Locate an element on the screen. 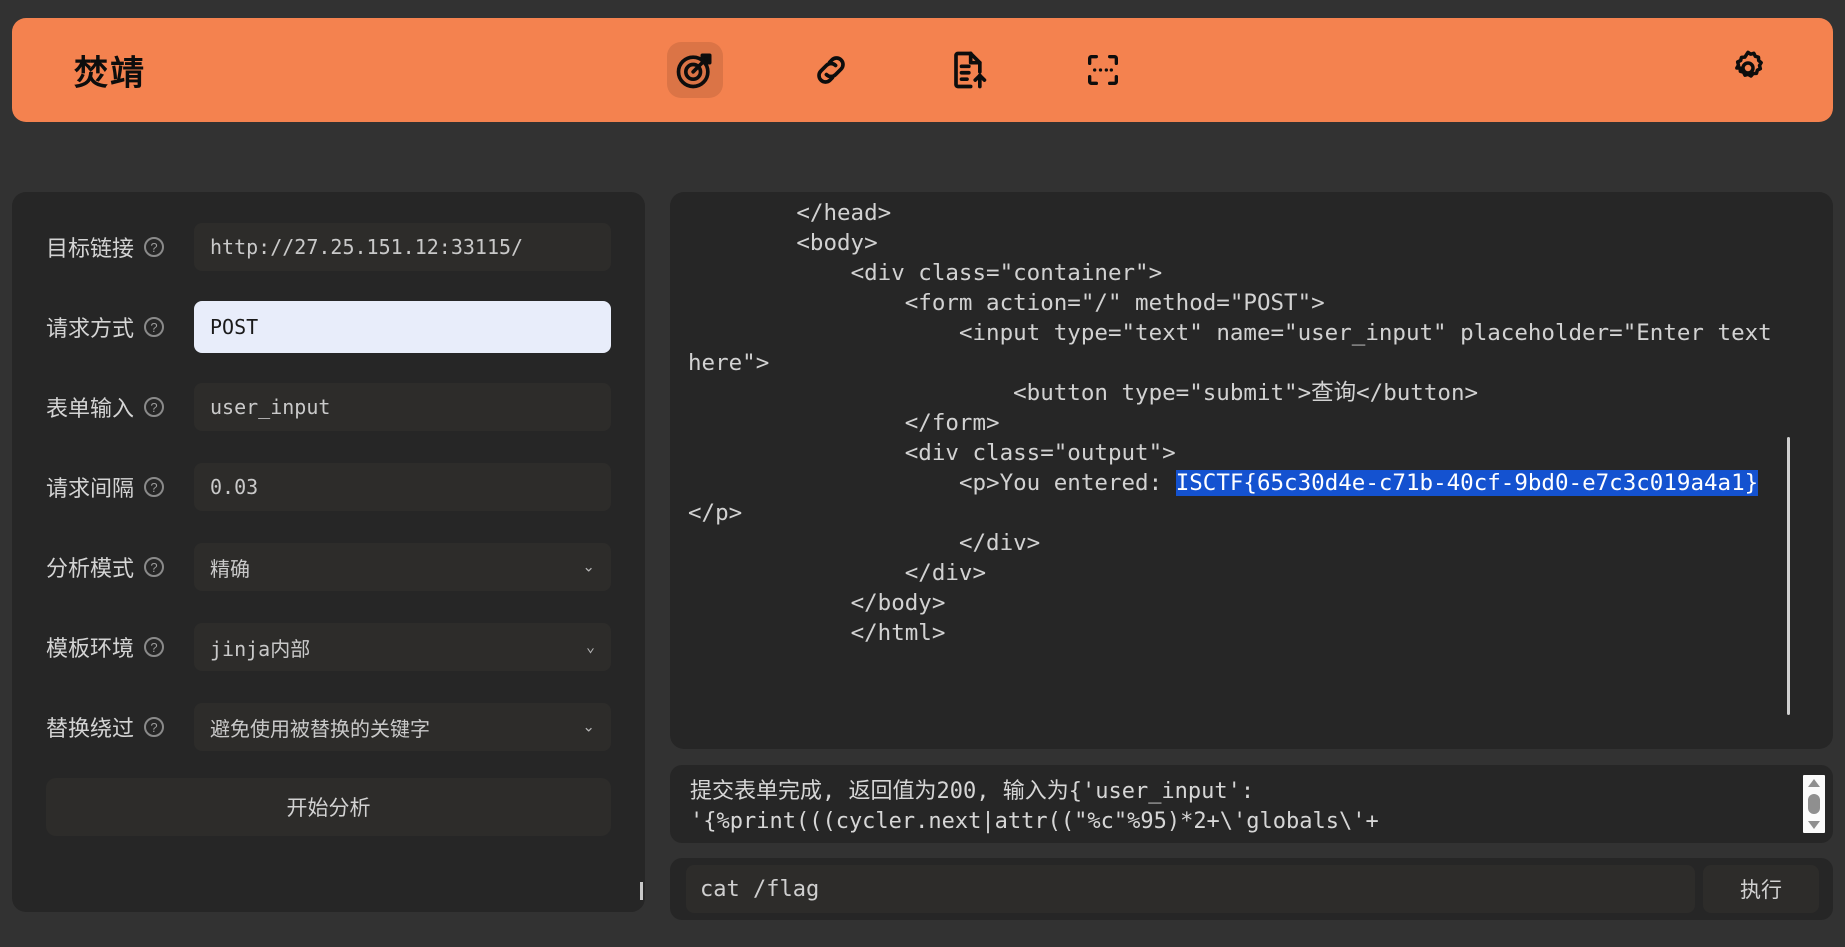  nav-file-upload-button is located at coordinates (967, 70).